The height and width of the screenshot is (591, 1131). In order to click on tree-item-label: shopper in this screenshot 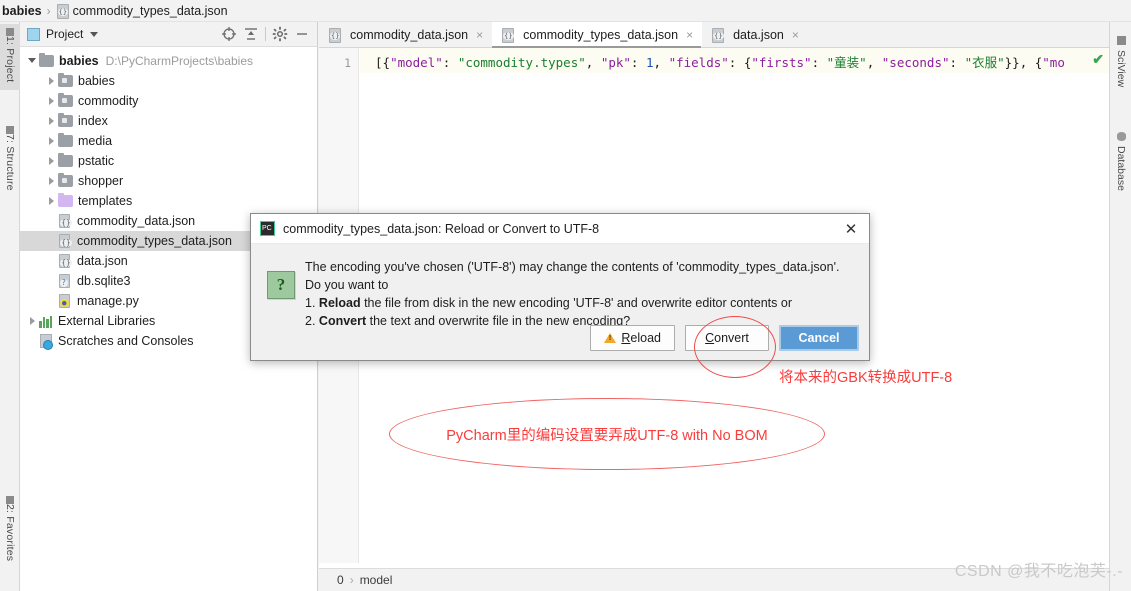, I will do `click(101, 181)`.